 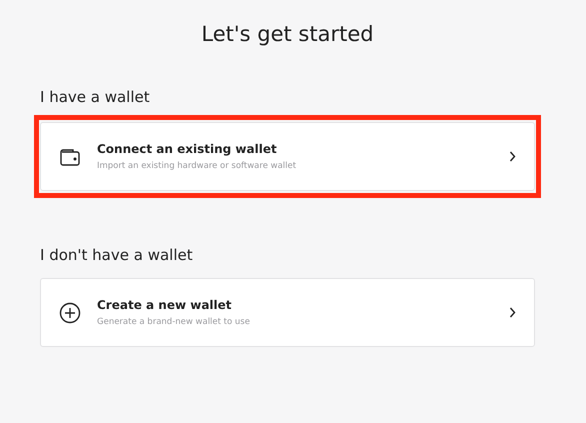 I want to click on plus-circle-icon, so click(x=70, y=313).